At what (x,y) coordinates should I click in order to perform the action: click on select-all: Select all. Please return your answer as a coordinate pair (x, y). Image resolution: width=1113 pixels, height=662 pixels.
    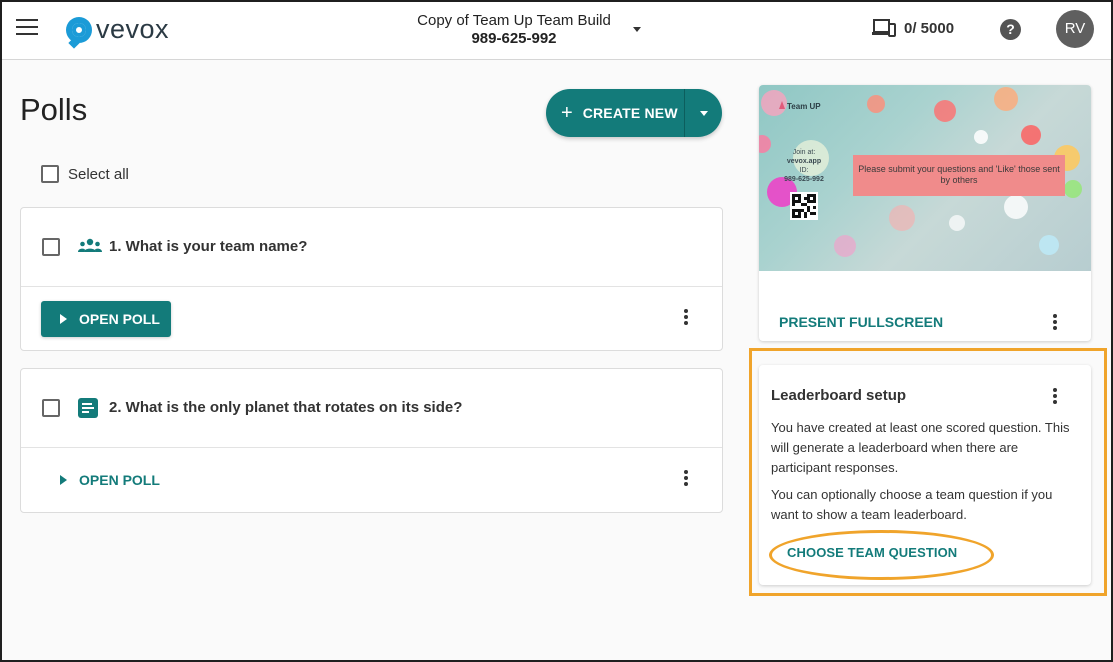
    Looking at the image, I should click on (85, 174).